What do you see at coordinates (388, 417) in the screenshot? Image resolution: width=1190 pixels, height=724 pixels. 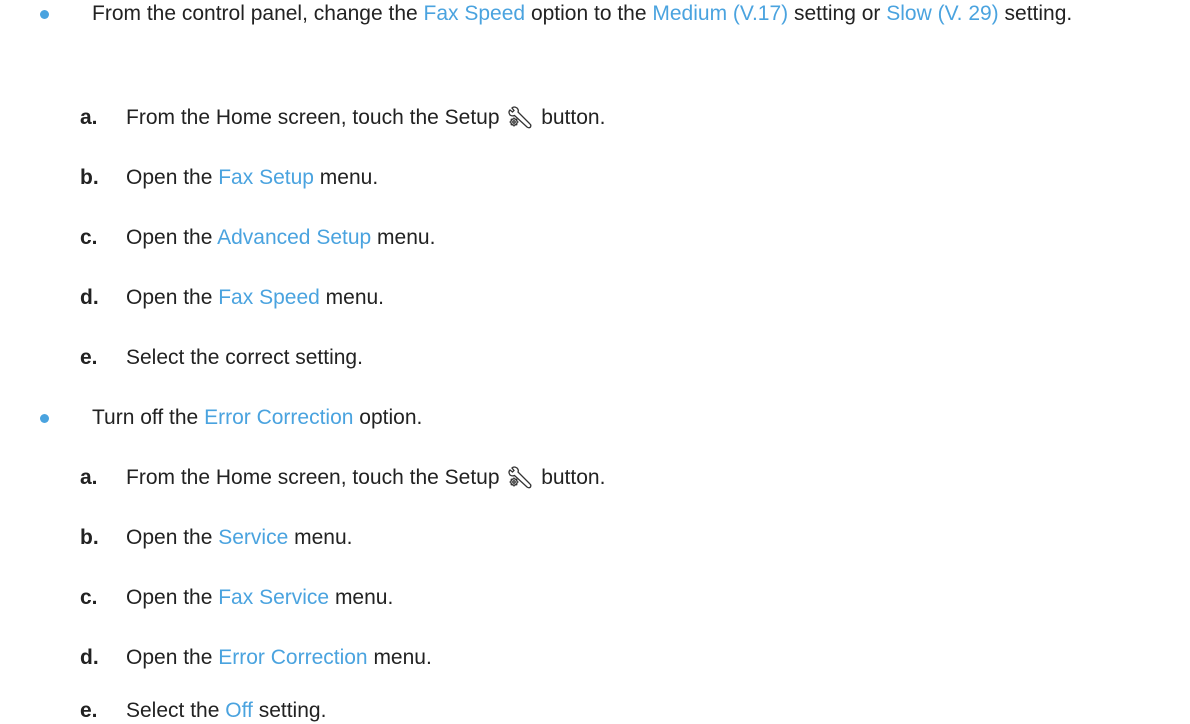 I see `text-fragment: option.` at bounding box center [388, 417].